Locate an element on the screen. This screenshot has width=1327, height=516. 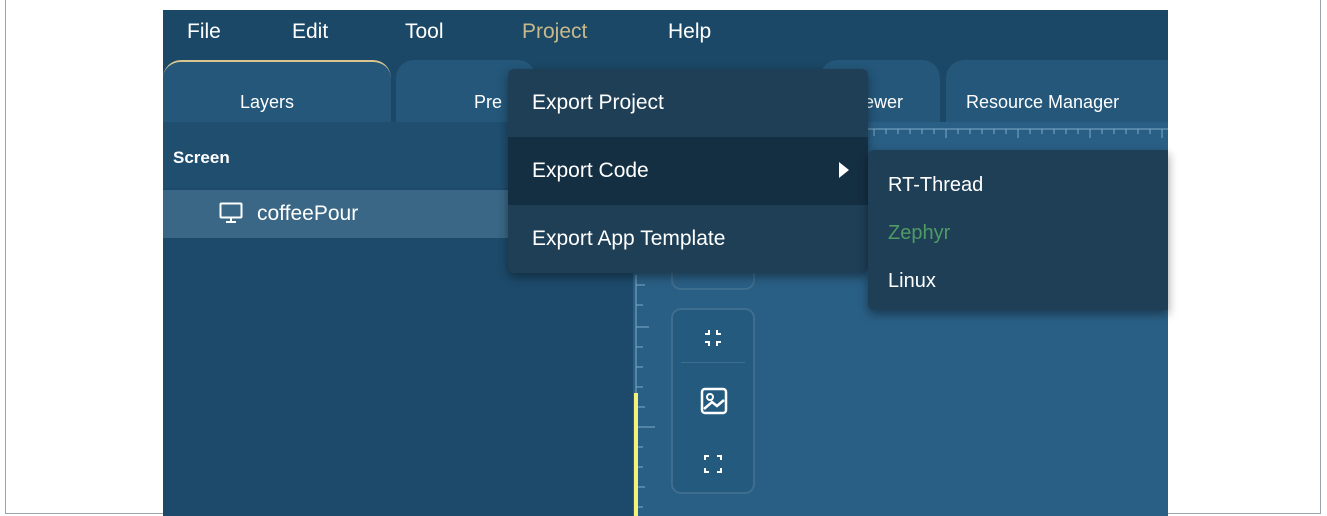
image-icon is located at coordinates (714, 401).